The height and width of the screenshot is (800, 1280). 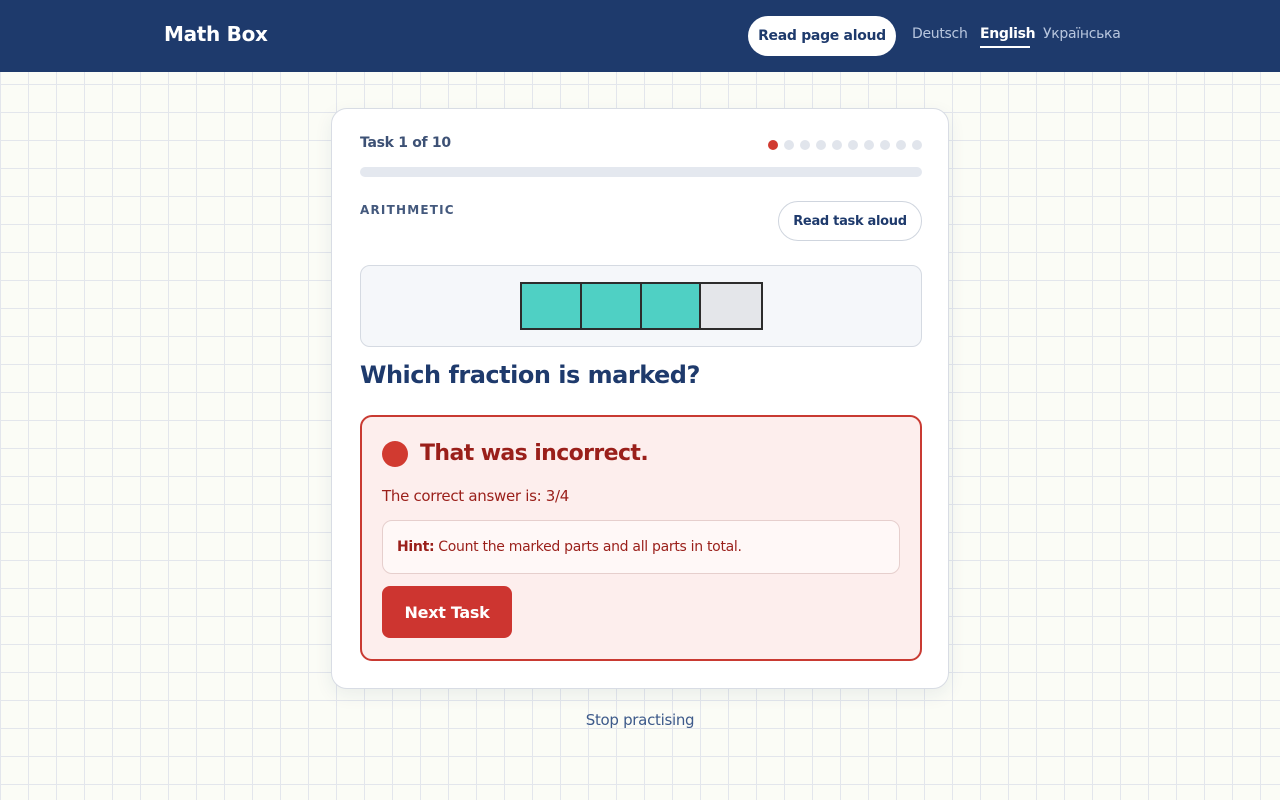 I want to click on language-ukrainian: Українська, so click(x=1082, y=34).